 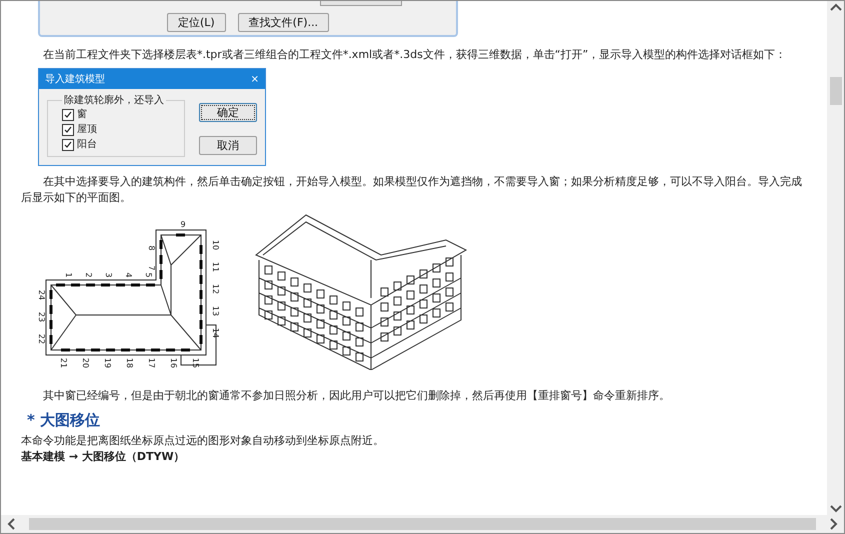 I want to click on paragraph: 在其中选择要导入的建筑构件，然后单击确定按钮，开始导入模型。如果模型仅作为遮挡物，不需要导入窗；如果分析精度足够，可以不导入阳台。导入完成后显示如下的平面图。, so click(x=412, y=190).